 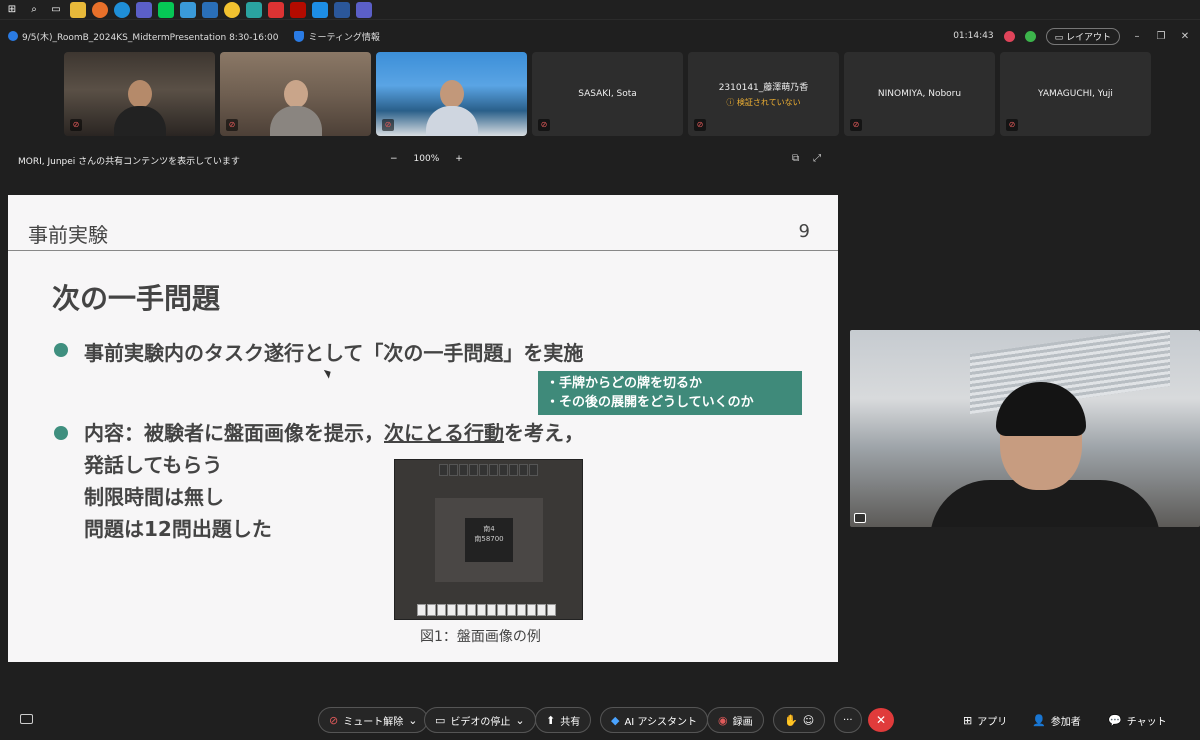 I want to click on os-taskbar: ⊞ ⌕ ▭, so click(x=600, y=10).